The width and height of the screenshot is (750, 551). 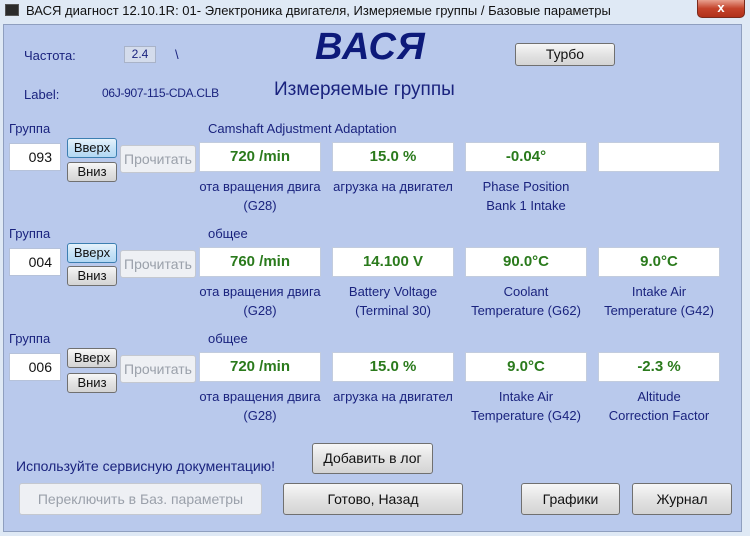 What do you see at coordinates (526, 186) in the screenshot?
I see `desc-line: Phase Position` at bounding box center [526, 186].